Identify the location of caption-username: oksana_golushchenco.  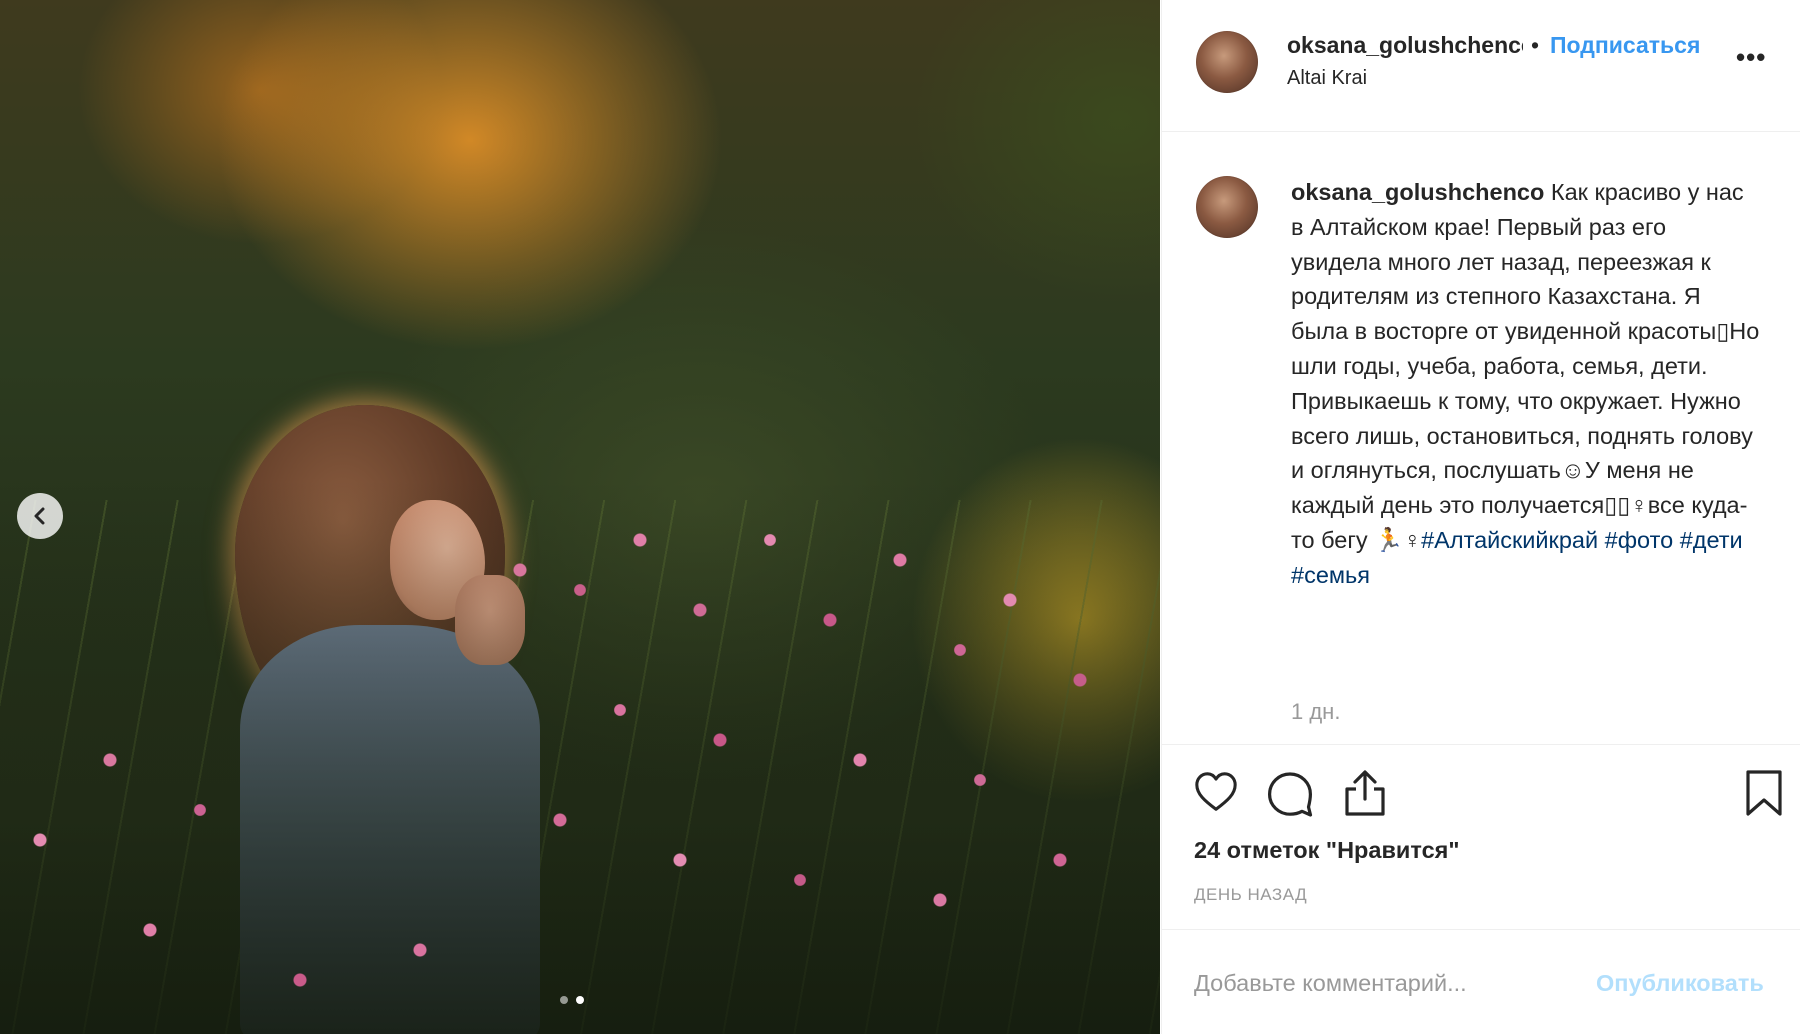
(1417, 192).